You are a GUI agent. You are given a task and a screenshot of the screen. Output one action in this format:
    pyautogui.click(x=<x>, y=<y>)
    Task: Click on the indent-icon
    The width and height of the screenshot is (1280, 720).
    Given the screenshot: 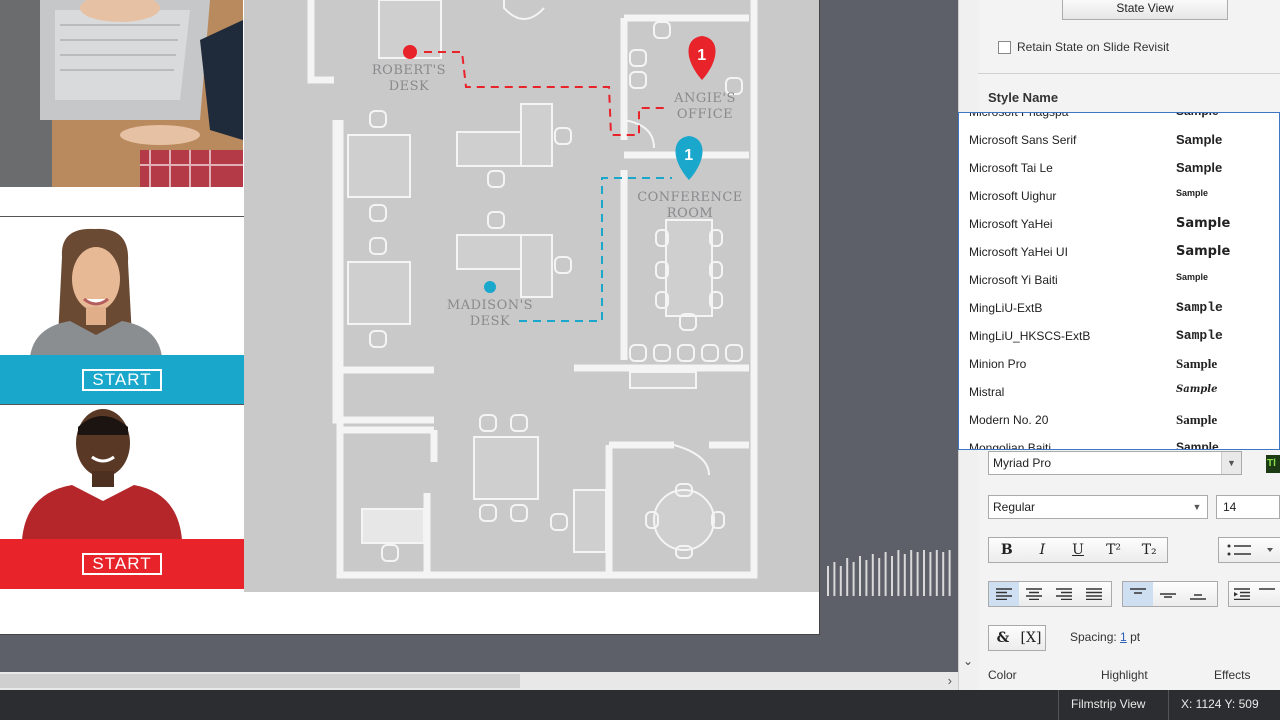 What is the action you would take?
    pyautogui.click(x=1267, y=594)
    